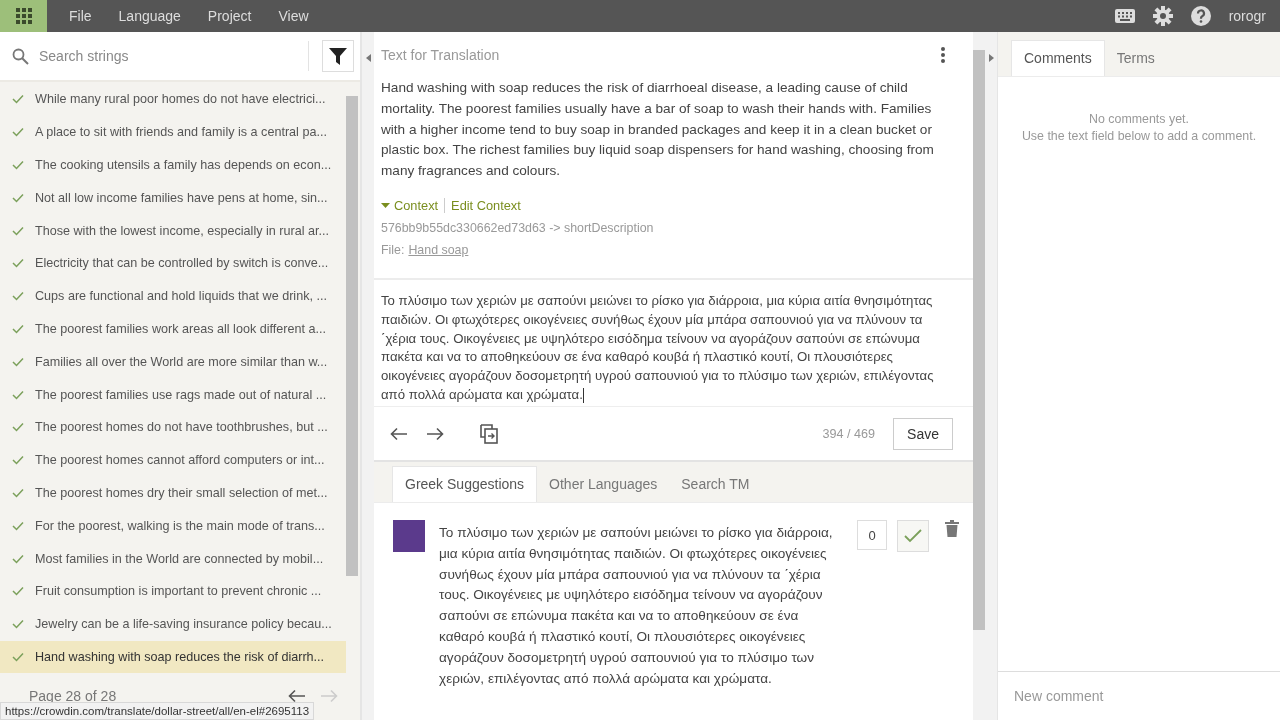 Image resolution: width=1280 pixels, height=720 pixels. Describe the element at coordinates (1247, 16) in the screenshot. I see `username: rorogr` at that location.